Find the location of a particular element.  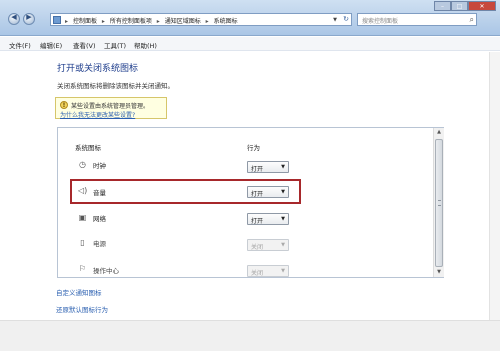

row-label-power: 电源 is located at coordinates (99, 244).